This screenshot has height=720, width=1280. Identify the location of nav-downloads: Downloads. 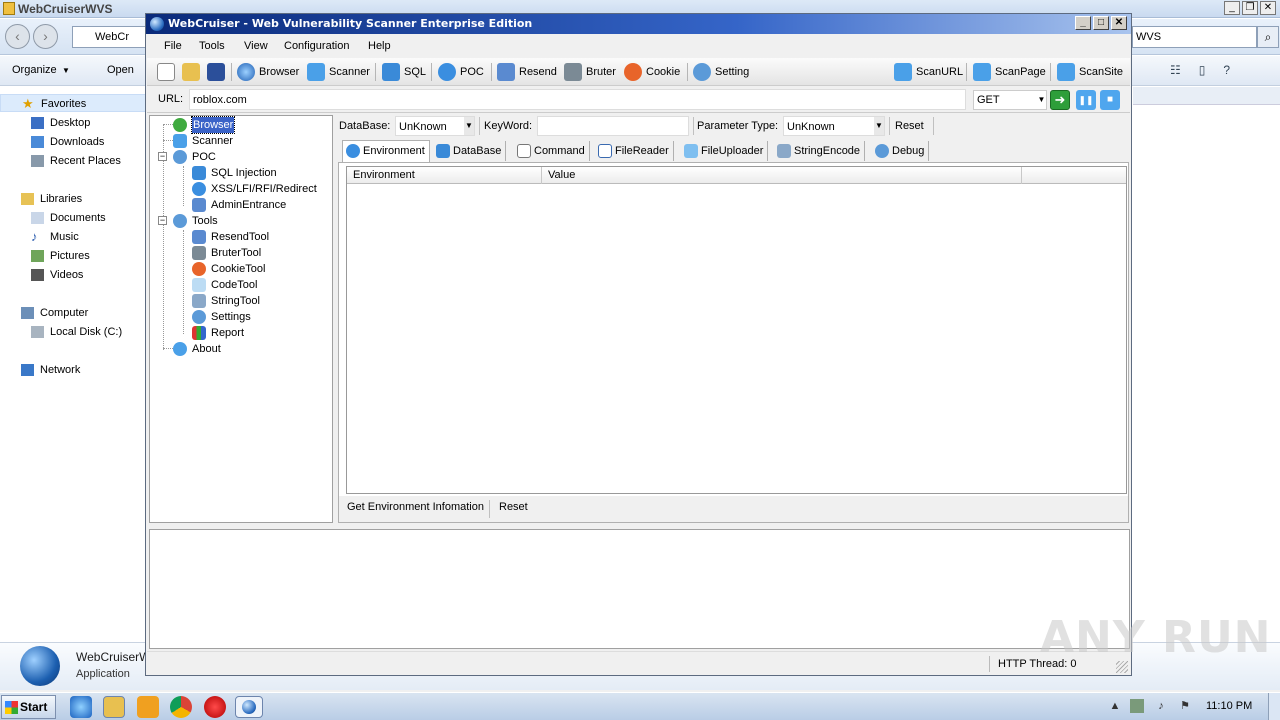
(73, 142).